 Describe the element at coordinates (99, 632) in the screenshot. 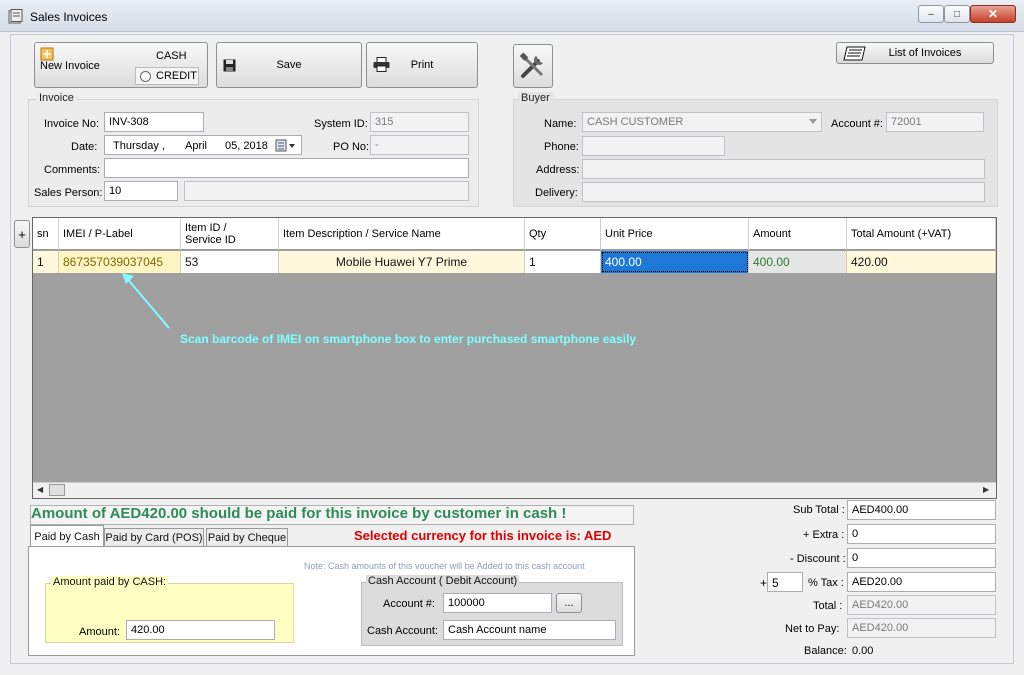

I see `amount-label: Amount:` at that location.